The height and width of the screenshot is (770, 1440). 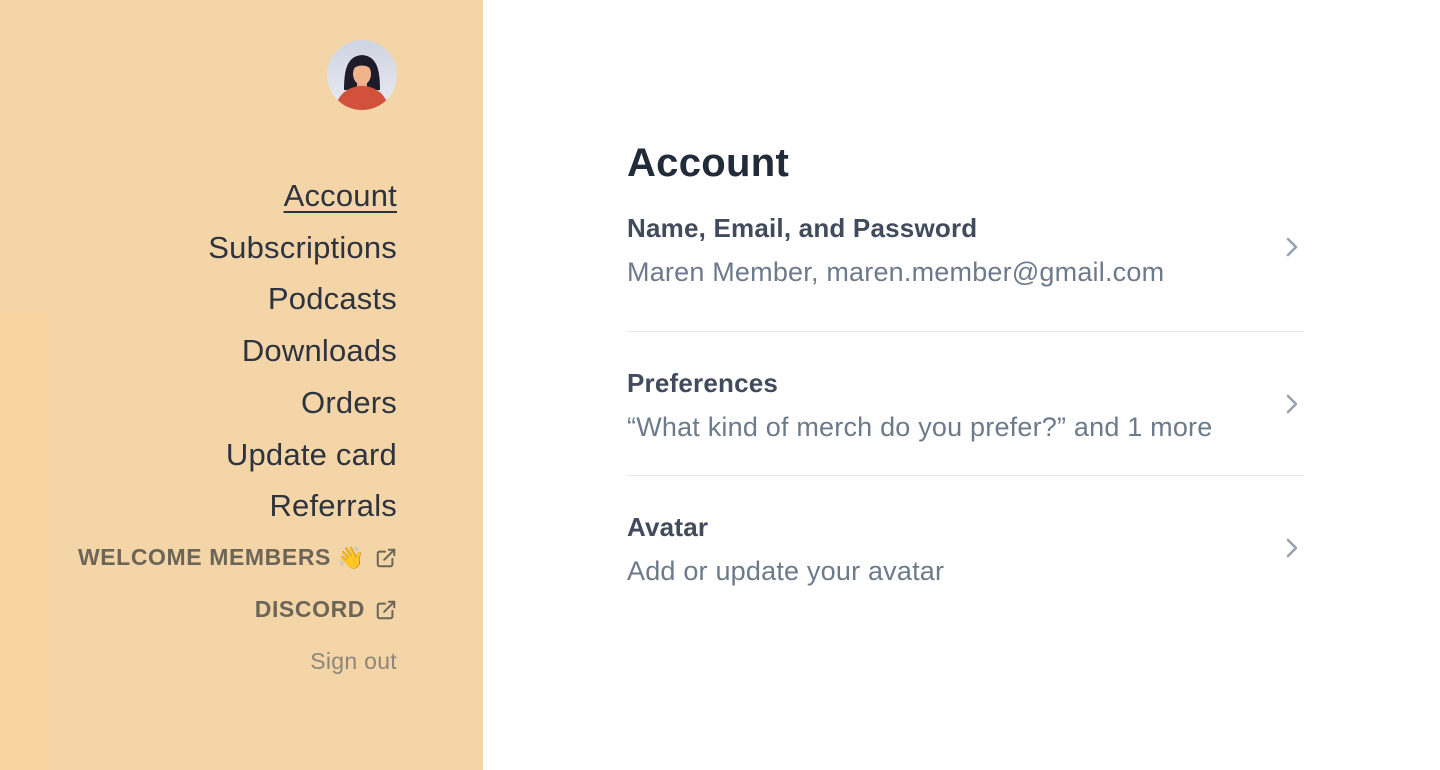 I want to click on sidebar-item-account: Account, so click(x=340, y=196).